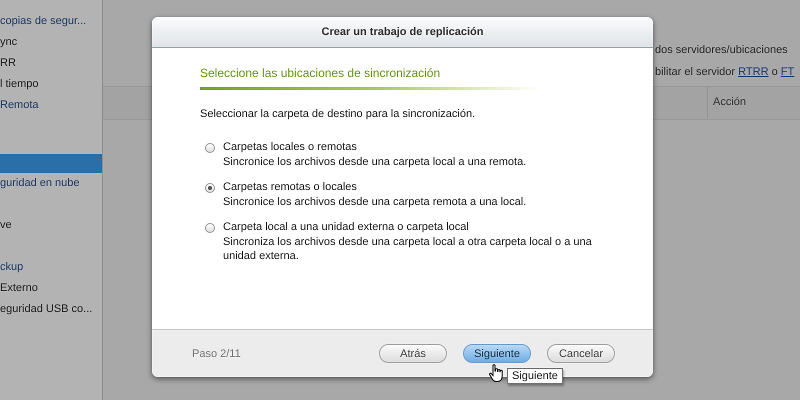 The height and width of the screenshot is (400, 800). Describe the element at coordinates (413, 227) in the screenshot. I see `option-label: Carpeta local a una unidad externa o carpeta local` at that location.